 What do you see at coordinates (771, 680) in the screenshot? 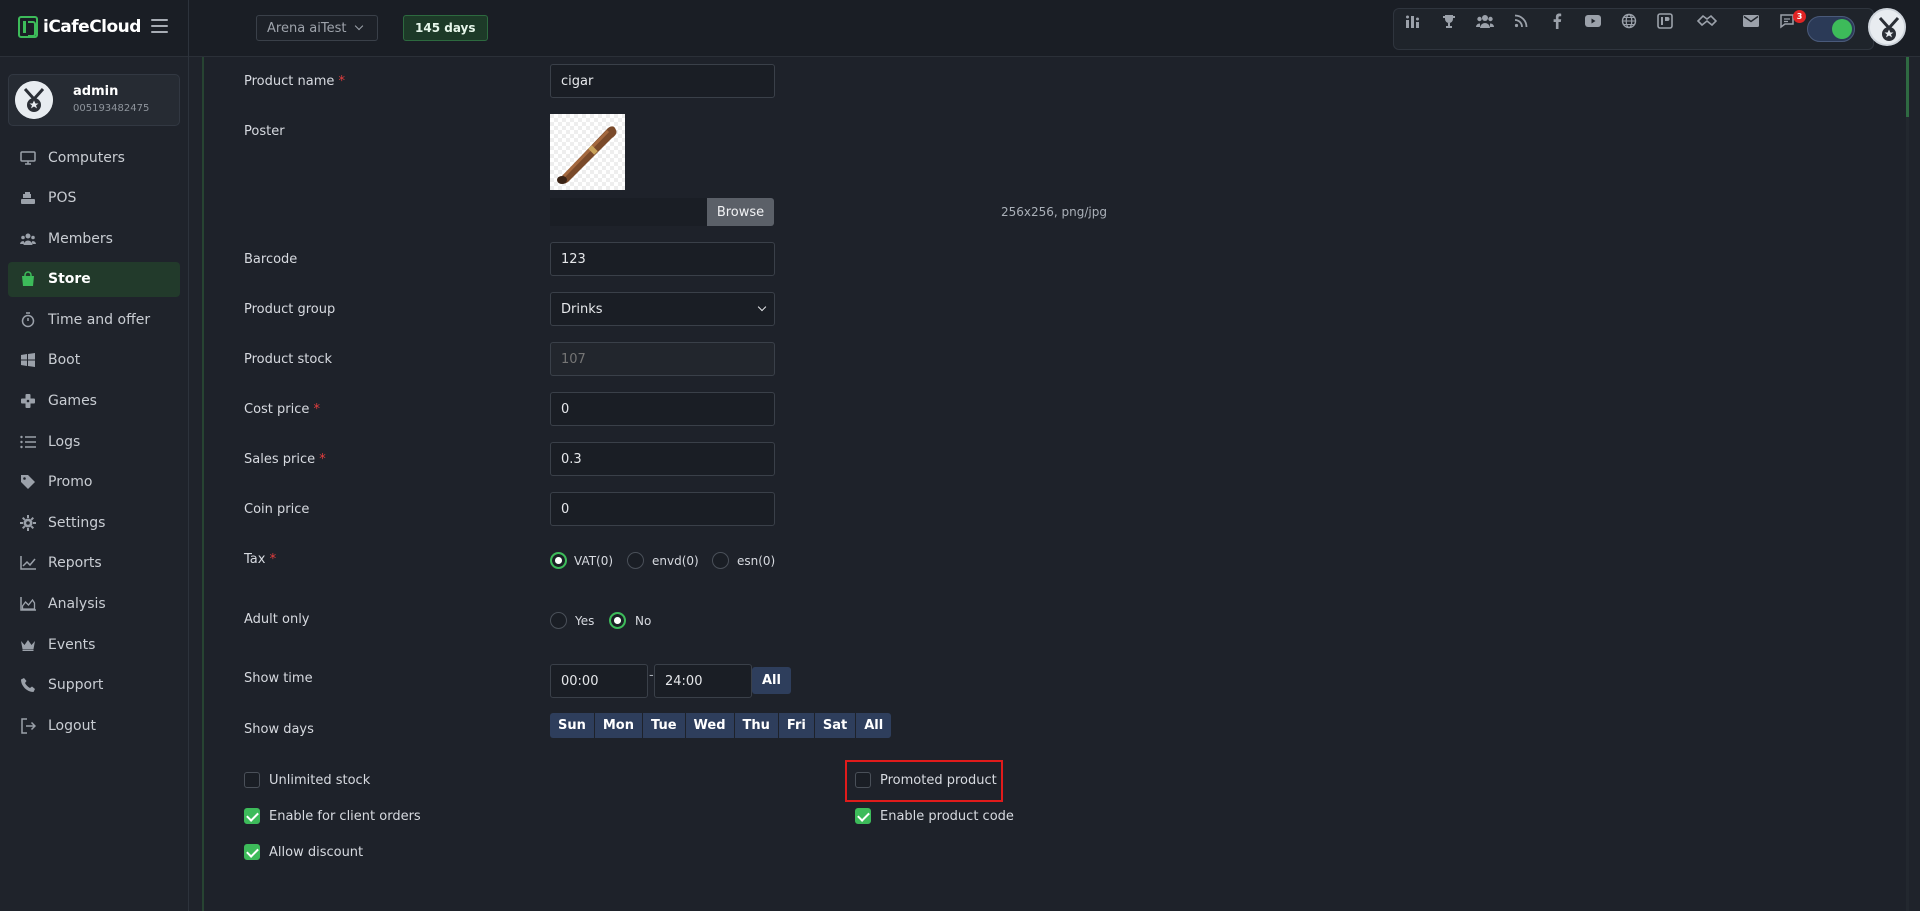
I see `show-time-all-button: All` at bounding box center [771, 680].